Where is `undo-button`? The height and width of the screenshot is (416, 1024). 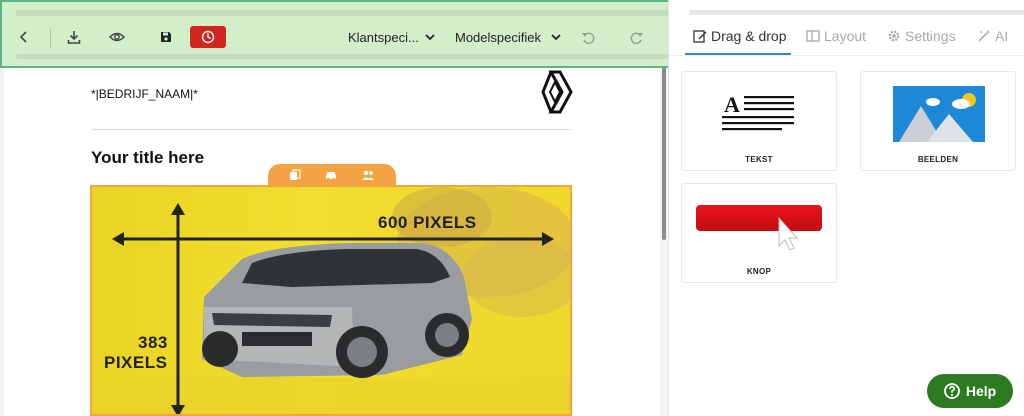 undo-button is located at coordinates (588, 37).